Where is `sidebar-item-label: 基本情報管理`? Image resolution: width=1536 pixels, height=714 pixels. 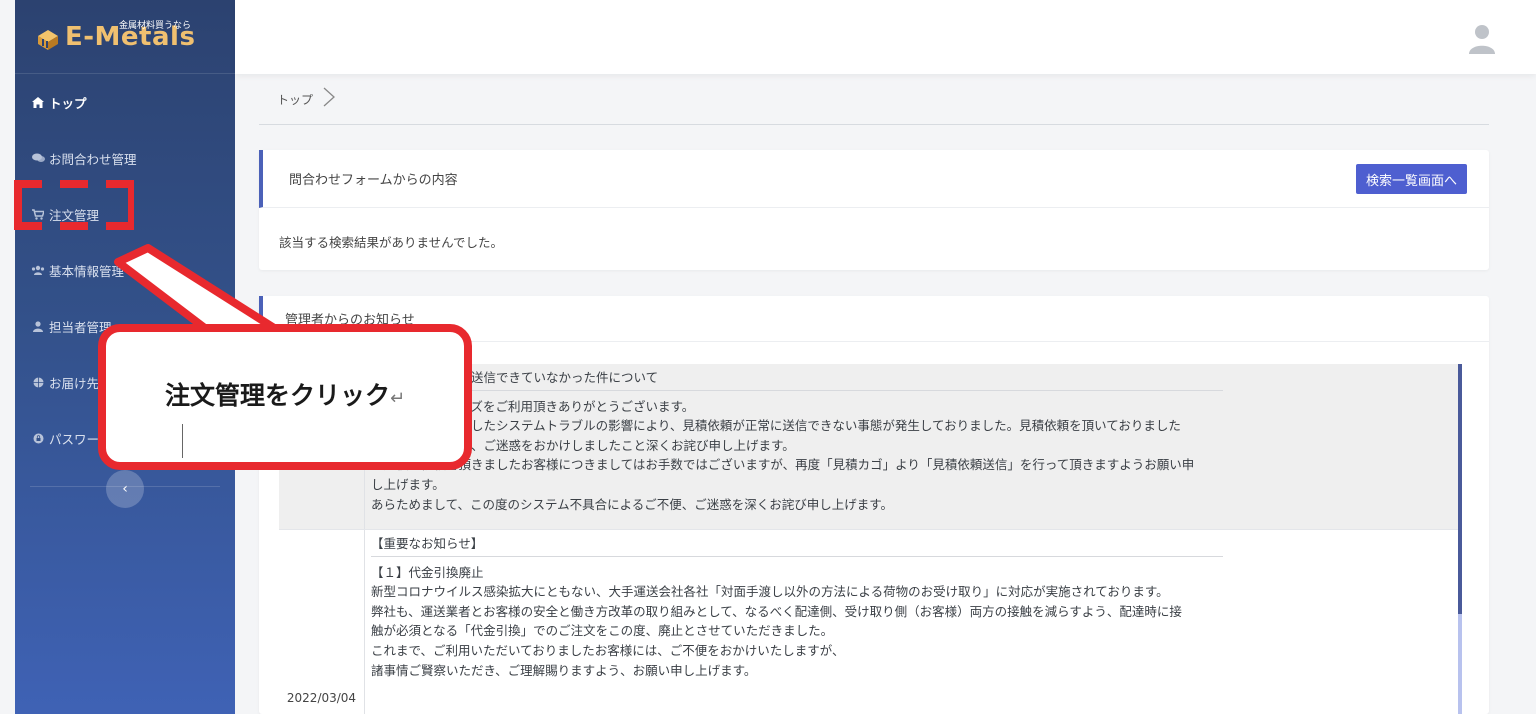 sidebar-item-label: 基本情報管理 is located at coordinates (87, 271).